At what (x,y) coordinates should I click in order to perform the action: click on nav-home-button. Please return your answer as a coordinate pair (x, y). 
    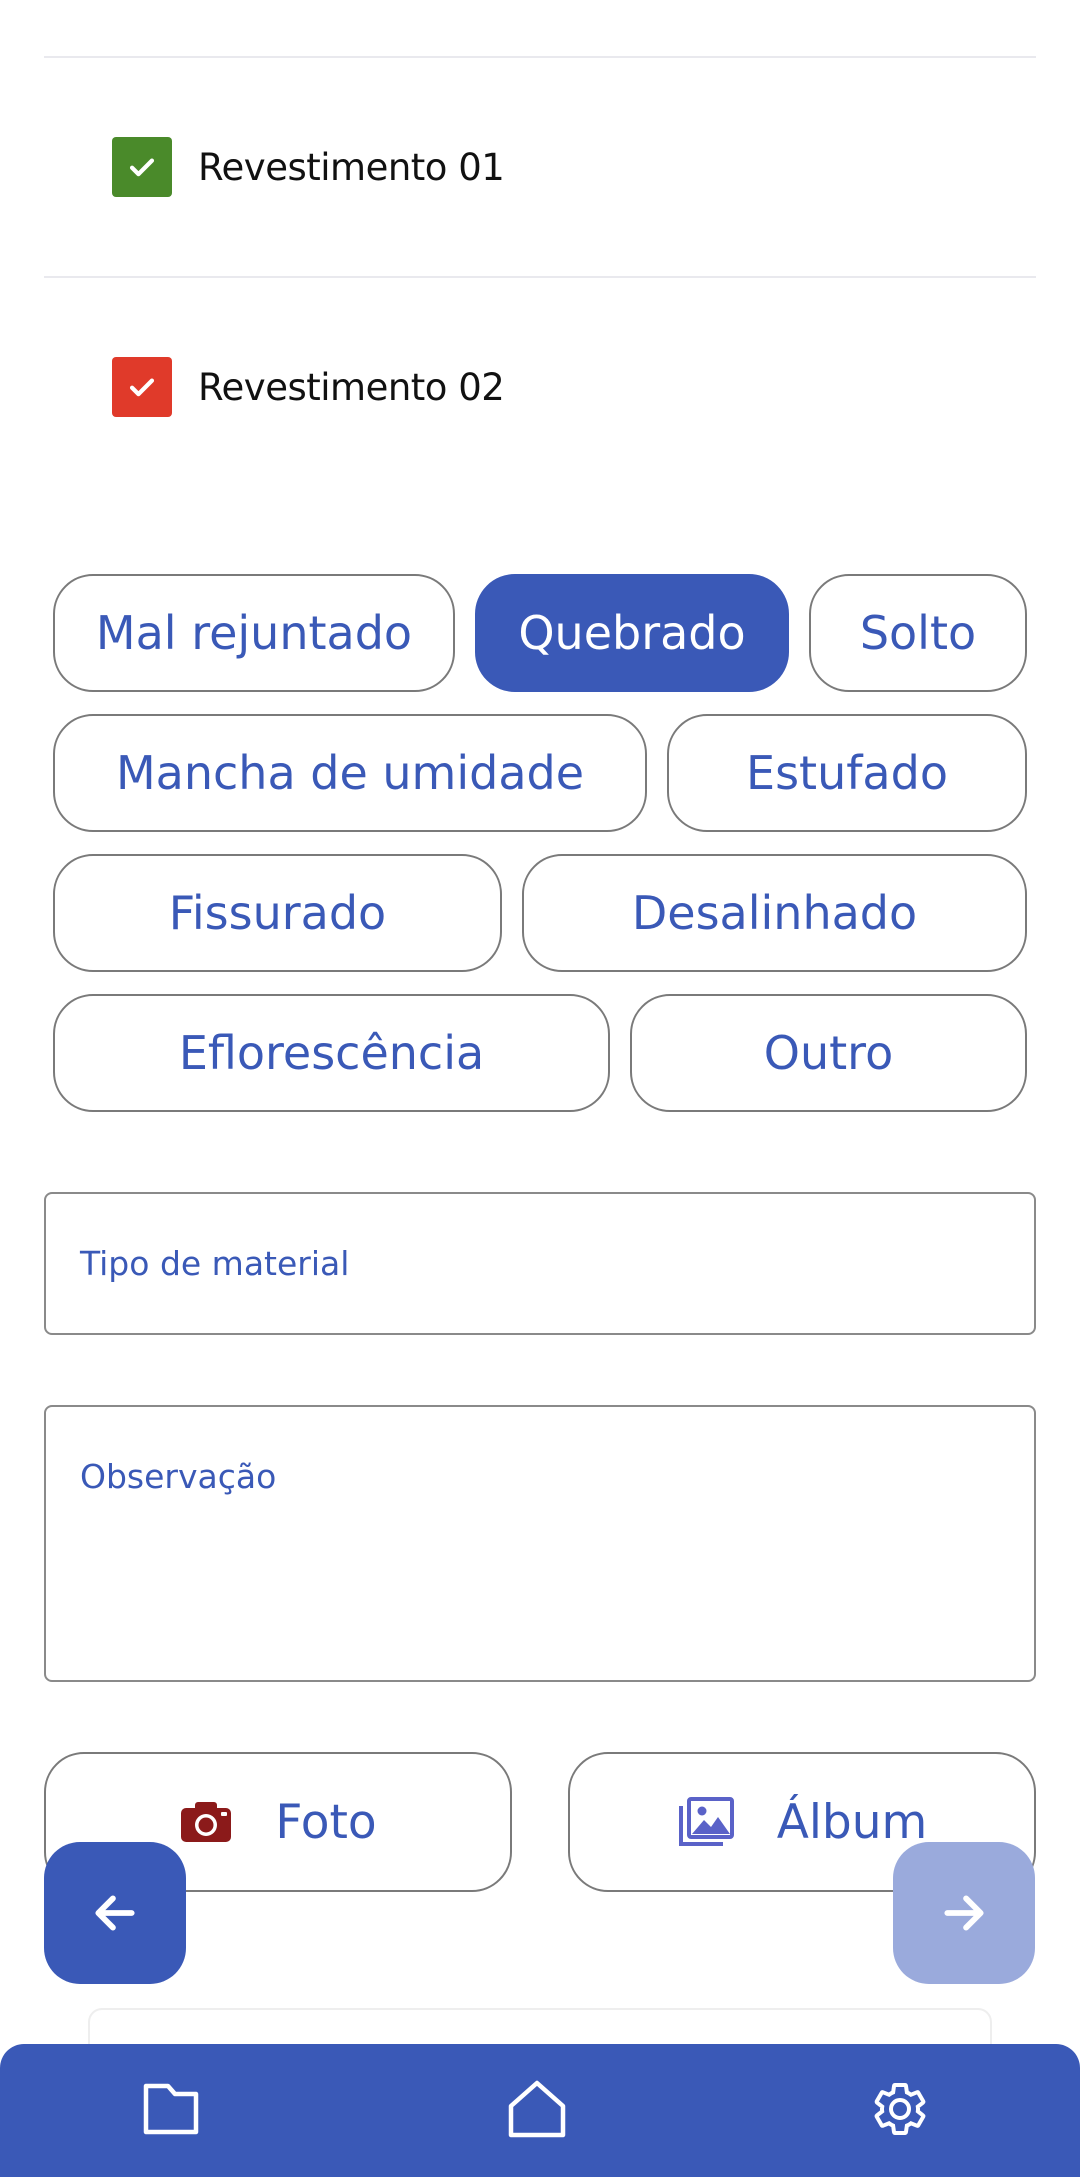
    Looking at the image, I should click on (537, 2109).